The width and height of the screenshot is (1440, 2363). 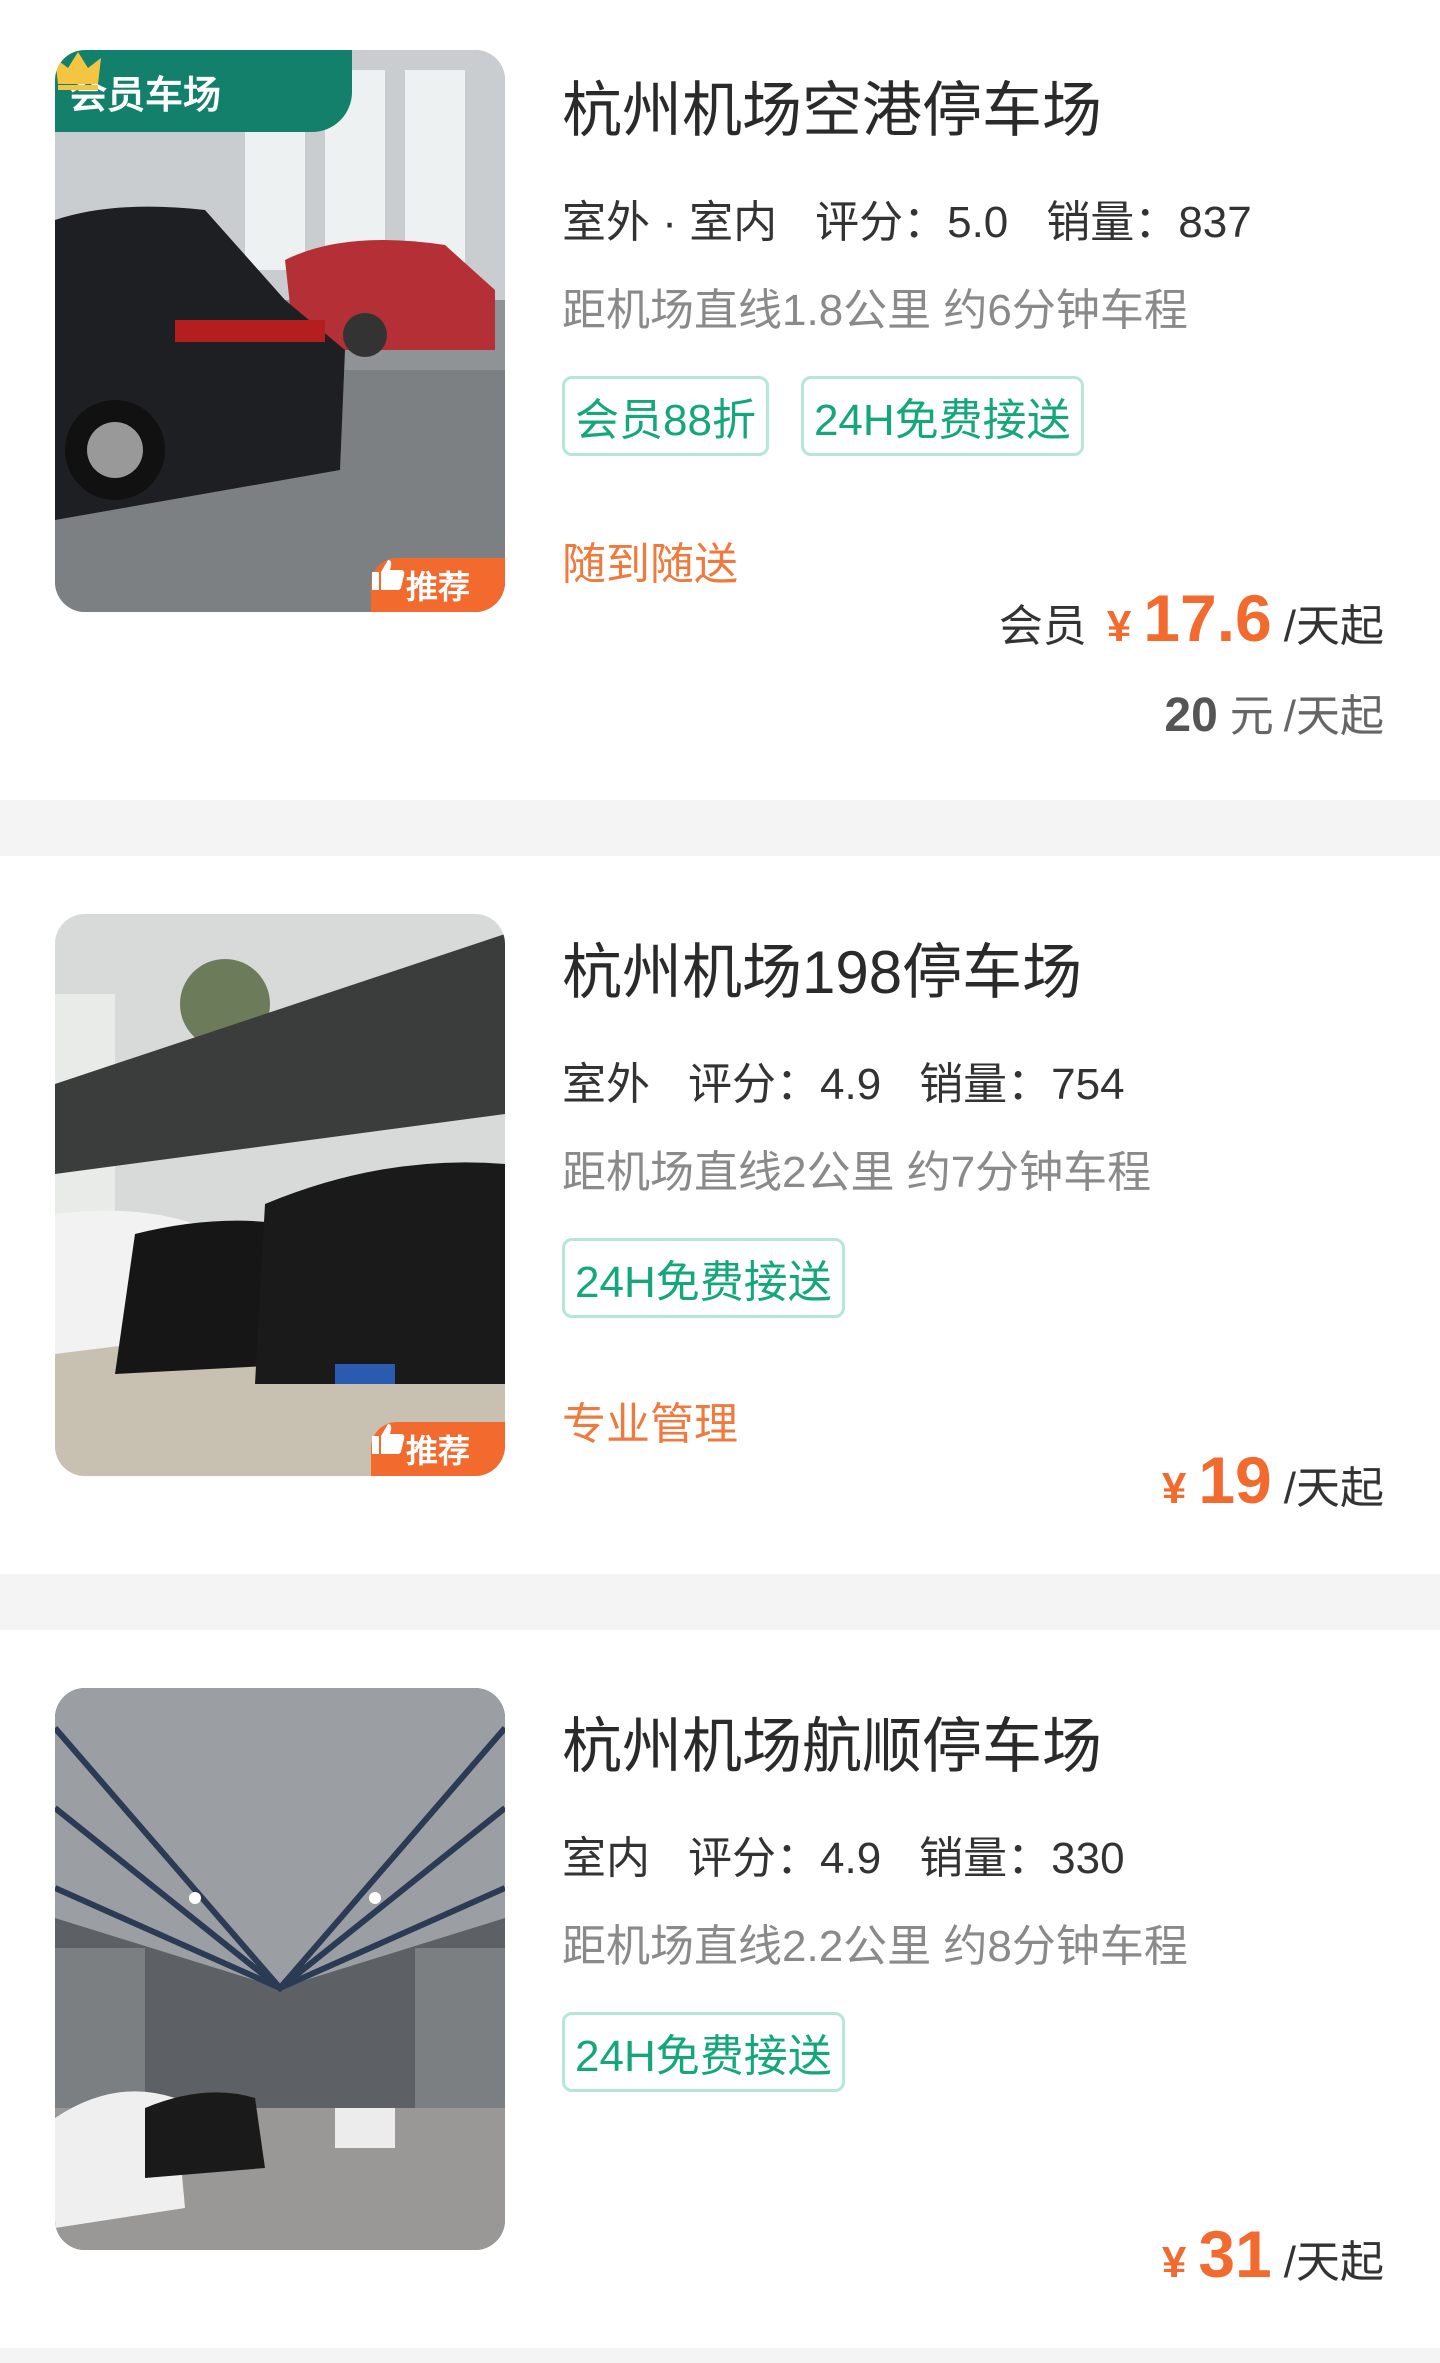 I want to click on sales: 销量：754, so click(x=1021, y=1080).